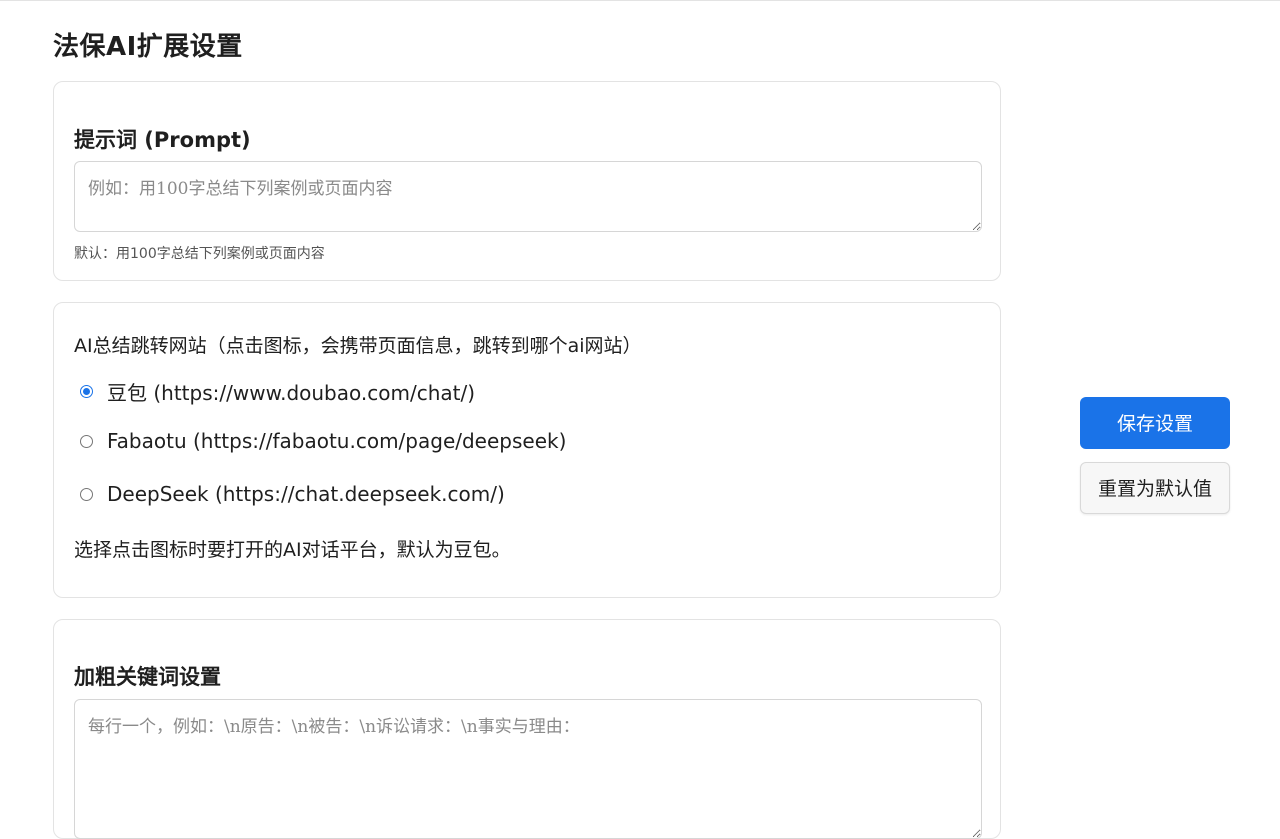 The width and height of the screenshot is (1280, 839). What do you see at coordinates (640, 0) in the screenshot?
I see `top-divider` at bounding box center [640, 0].